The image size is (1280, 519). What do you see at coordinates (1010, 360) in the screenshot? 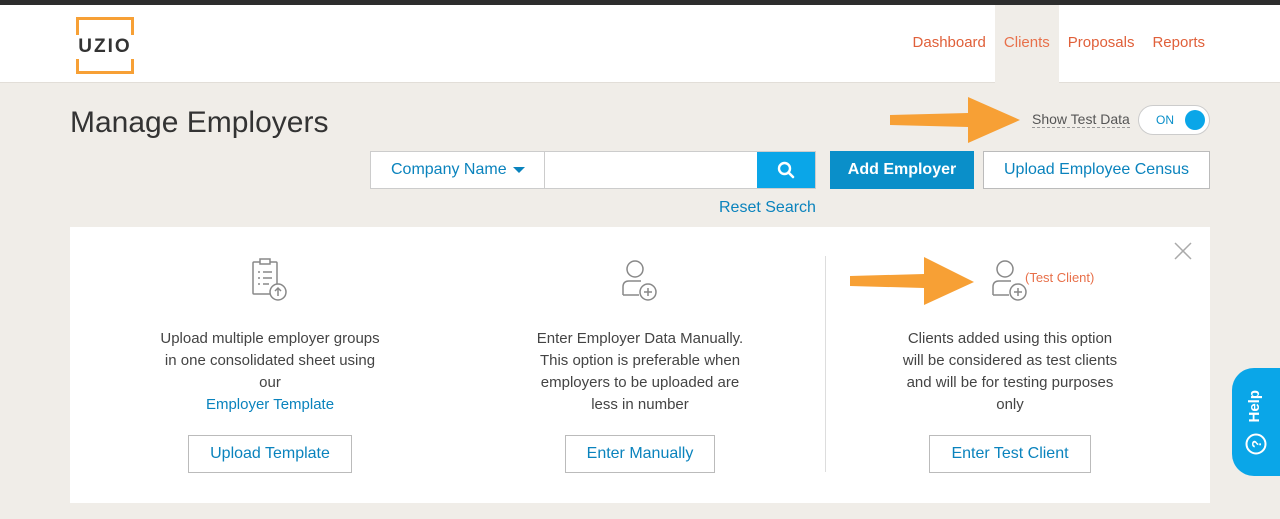
I see `description-line: will be considered as test clients` at bounding box center [1010, 360].